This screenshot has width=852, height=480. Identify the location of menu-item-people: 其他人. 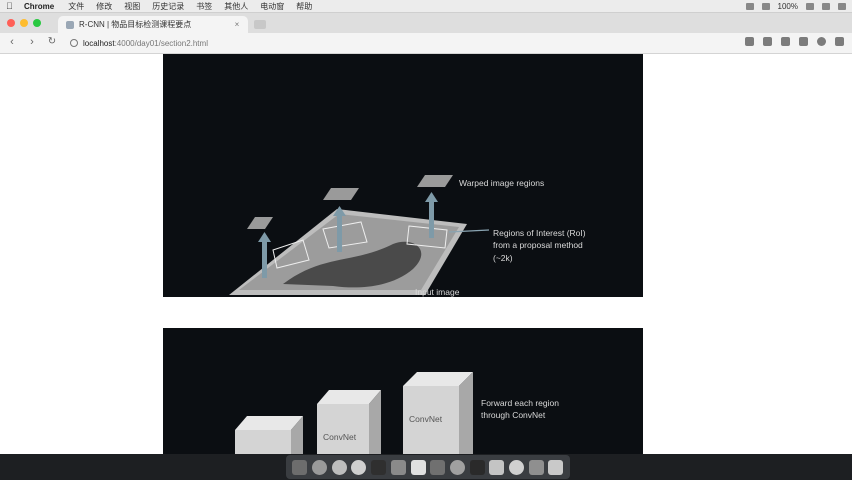
(236, 6).